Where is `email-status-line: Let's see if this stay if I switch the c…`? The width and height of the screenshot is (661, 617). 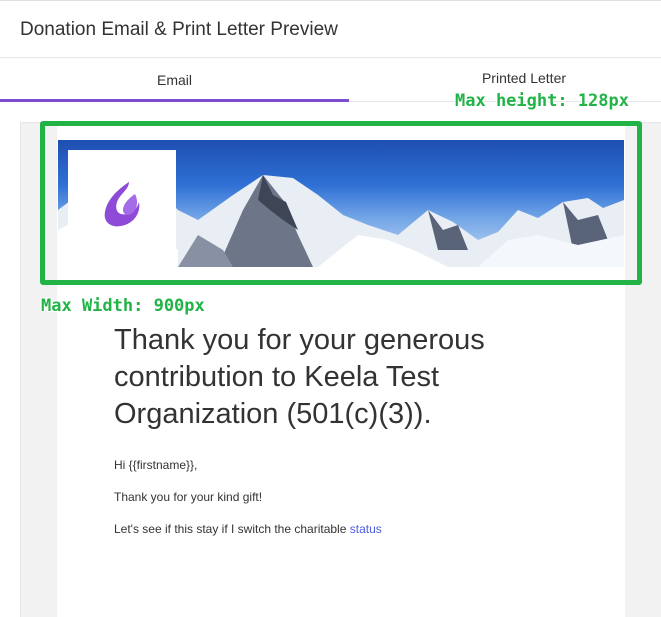
email-status-line: Let's see if this stay if I switch the c… is located at coordinates (248, 529).